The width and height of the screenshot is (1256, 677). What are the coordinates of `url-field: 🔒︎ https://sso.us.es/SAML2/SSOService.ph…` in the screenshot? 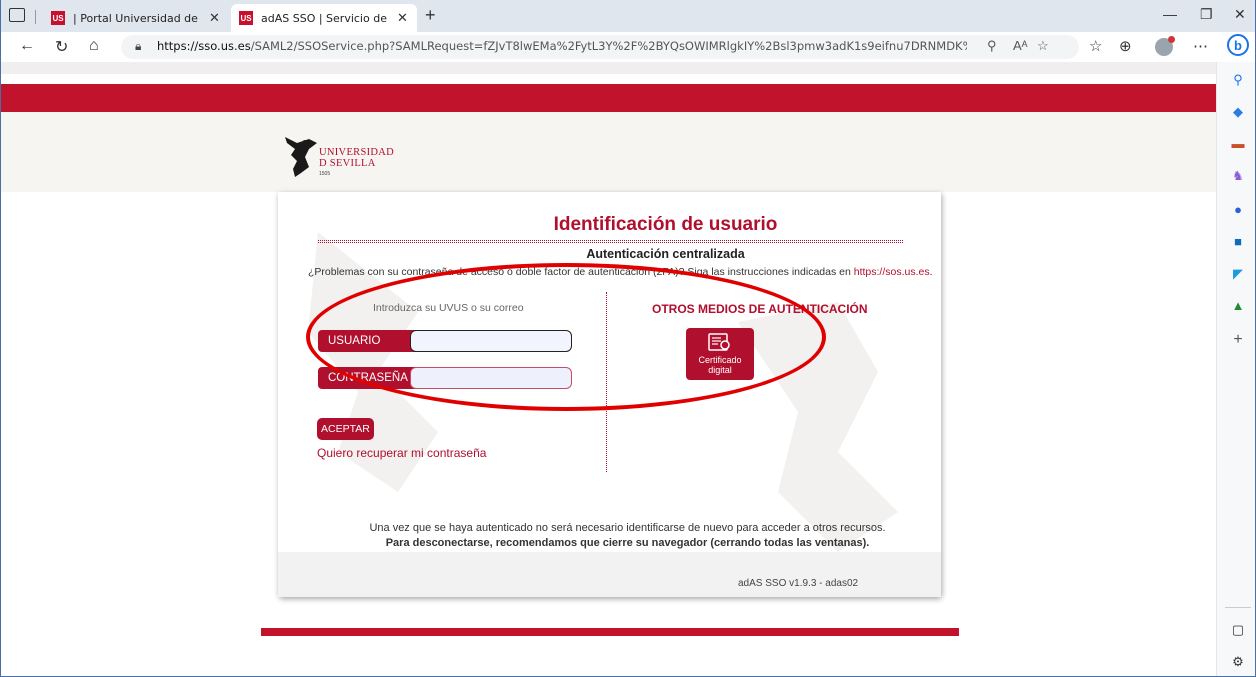 It's located at (600, 47).